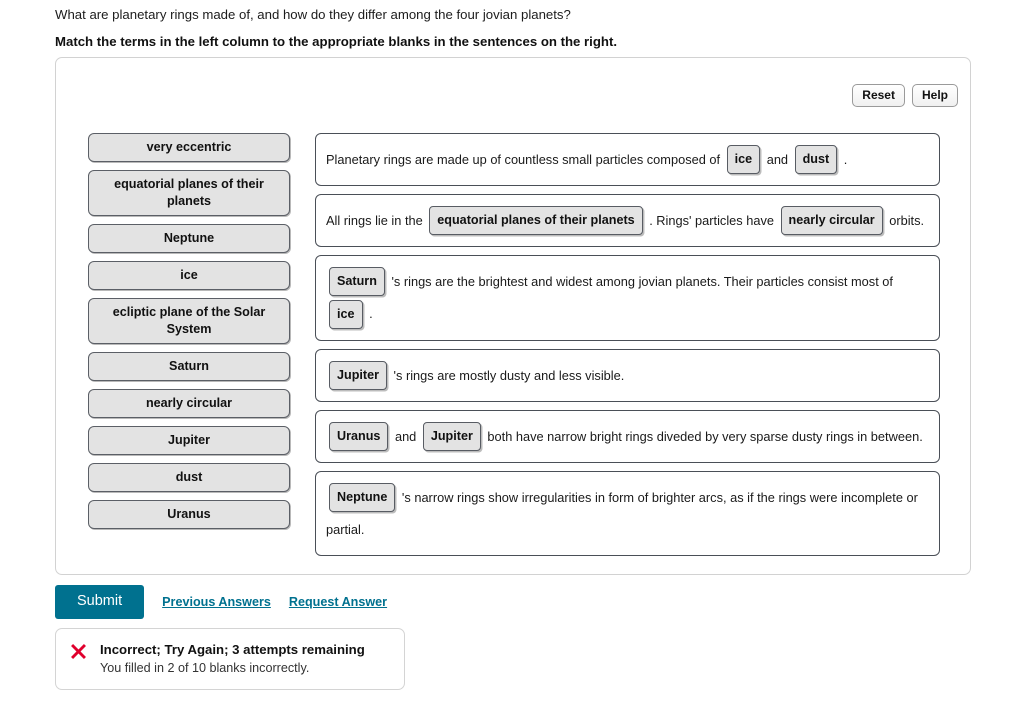  I want to click on term-tile: Uranus, so click(189, 514).